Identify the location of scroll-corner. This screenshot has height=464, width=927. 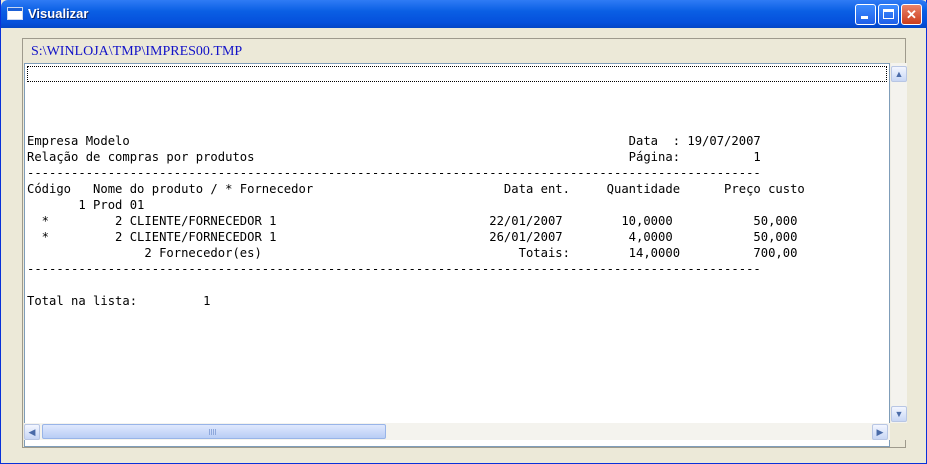
(898, 431).